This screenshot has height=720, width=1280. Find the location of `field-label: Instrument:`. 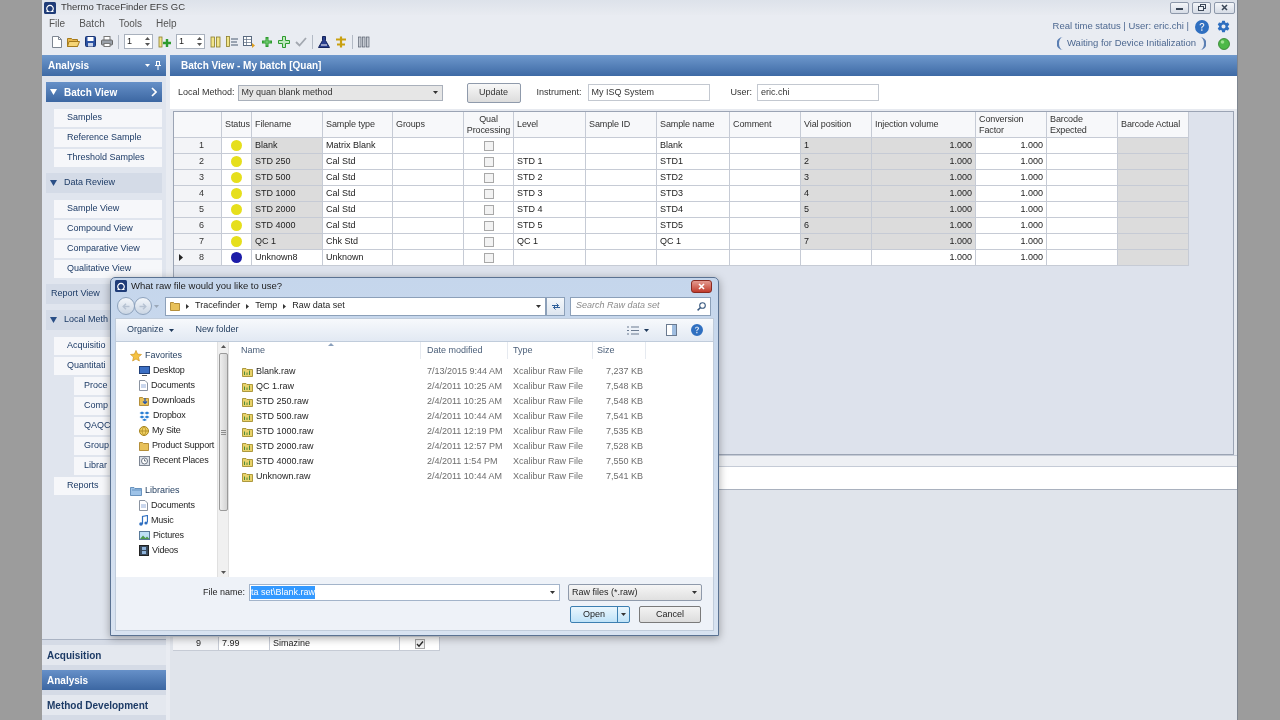

field-label: Instrument: is located at coordinates (559, 92).